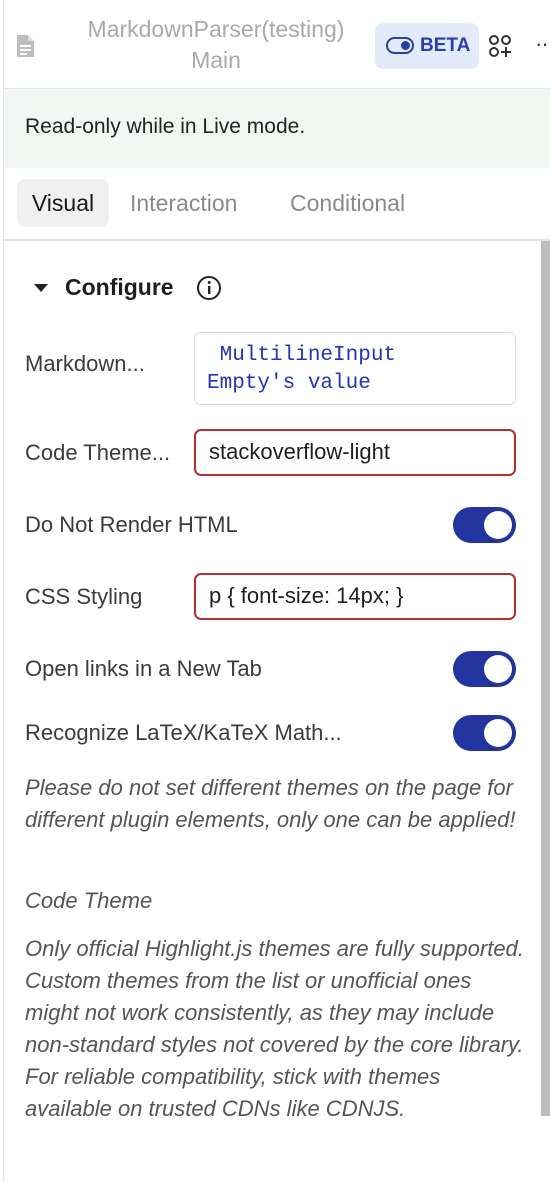  I want to click on section-title: Configure, so click(119, 287).